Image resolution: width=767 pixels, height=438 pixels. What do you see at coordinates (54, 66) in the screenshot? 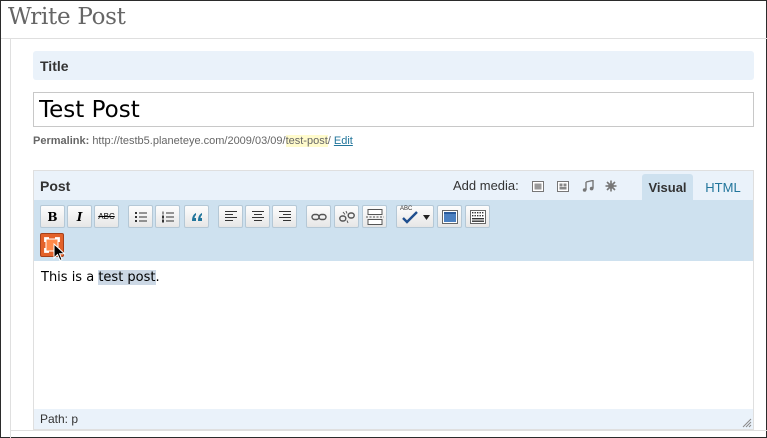
I see `title-label: Title` at bounding box center [54, 66].